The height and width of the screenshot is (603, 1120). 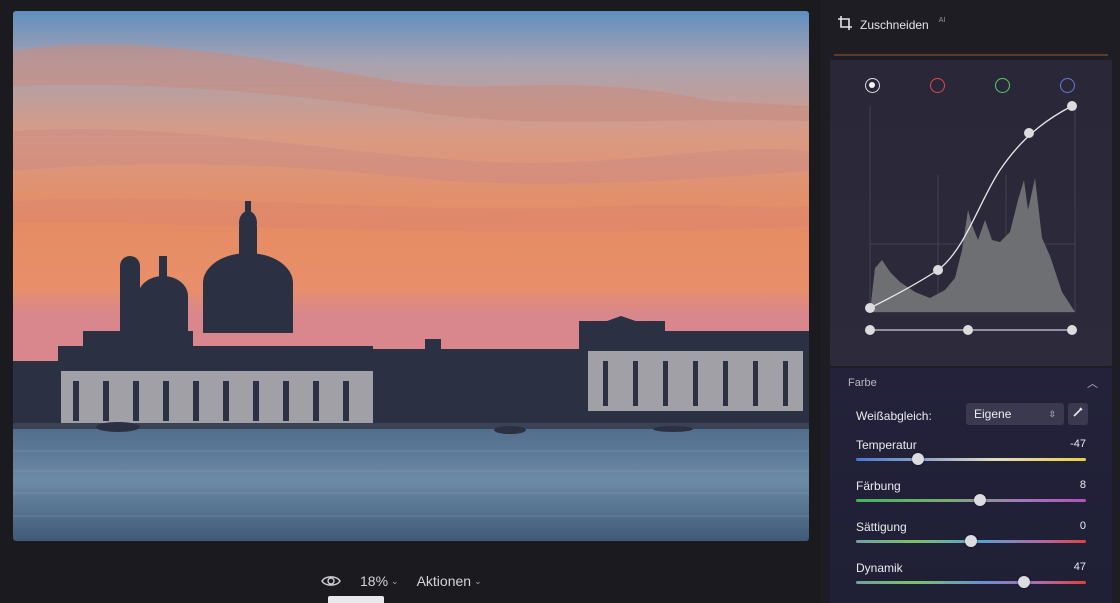 I want to click on chevron-up-icon: ︿, so click(x=1092, y=383).